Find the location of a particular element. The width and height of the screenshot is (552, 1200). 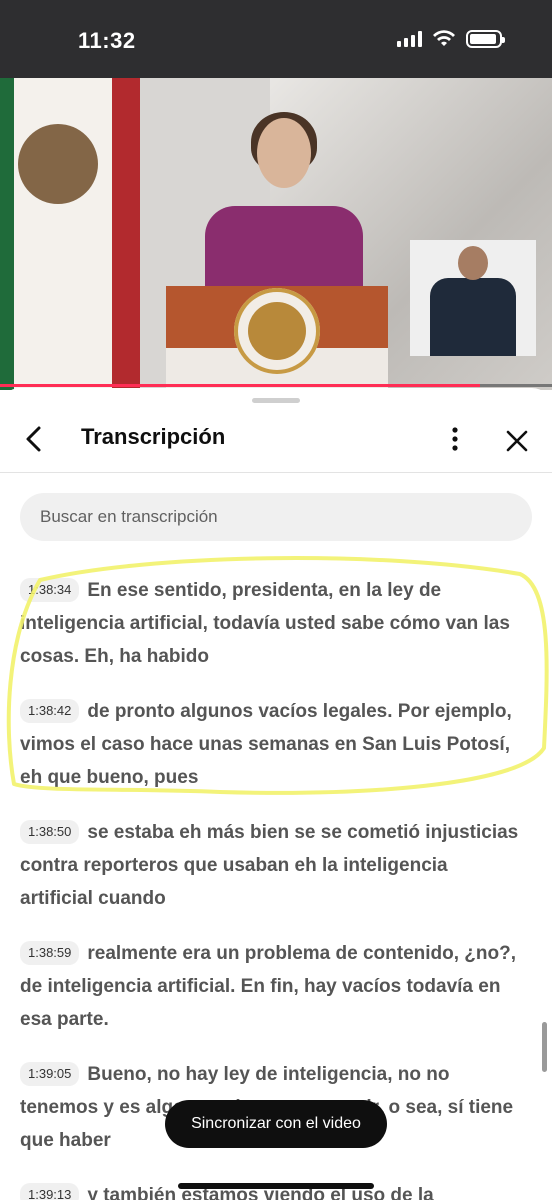

video-progress-fill is located at coordinates (240, 385).